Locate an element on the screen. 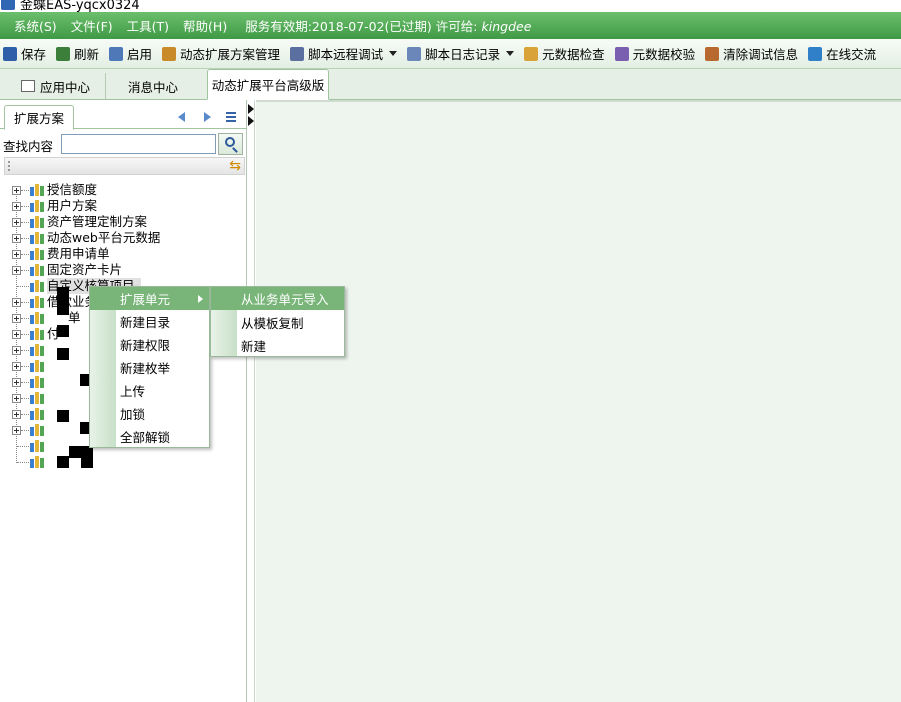  tree-node: 固定资产卡片 is located at coordinates (123, 270).